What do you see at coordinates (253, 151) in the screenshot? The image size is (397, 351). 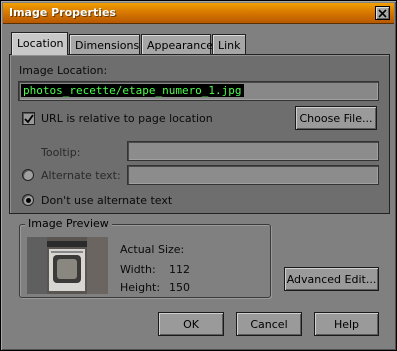 I see `tooltip-input` at bounding box center [253, 151].